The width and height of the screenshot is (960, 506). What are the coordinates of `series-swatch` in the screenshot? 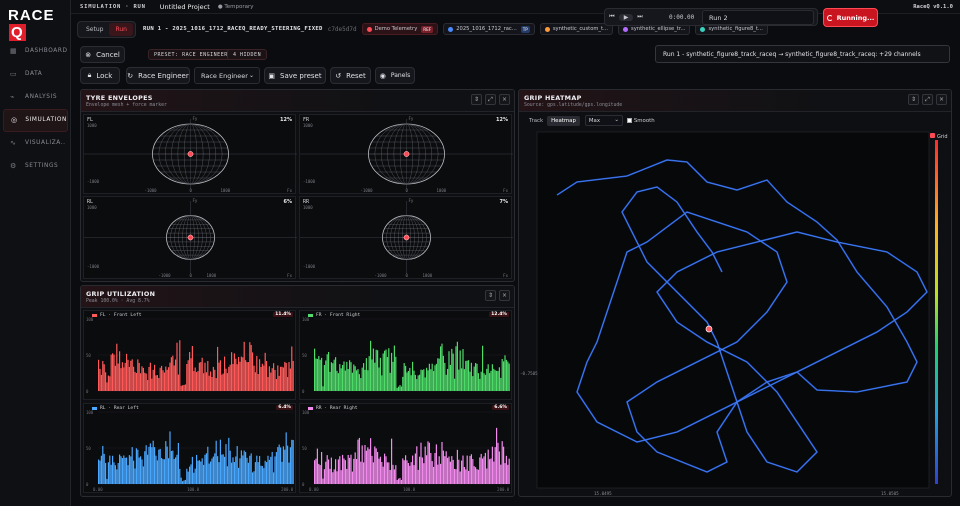 It's located at (94, 408).